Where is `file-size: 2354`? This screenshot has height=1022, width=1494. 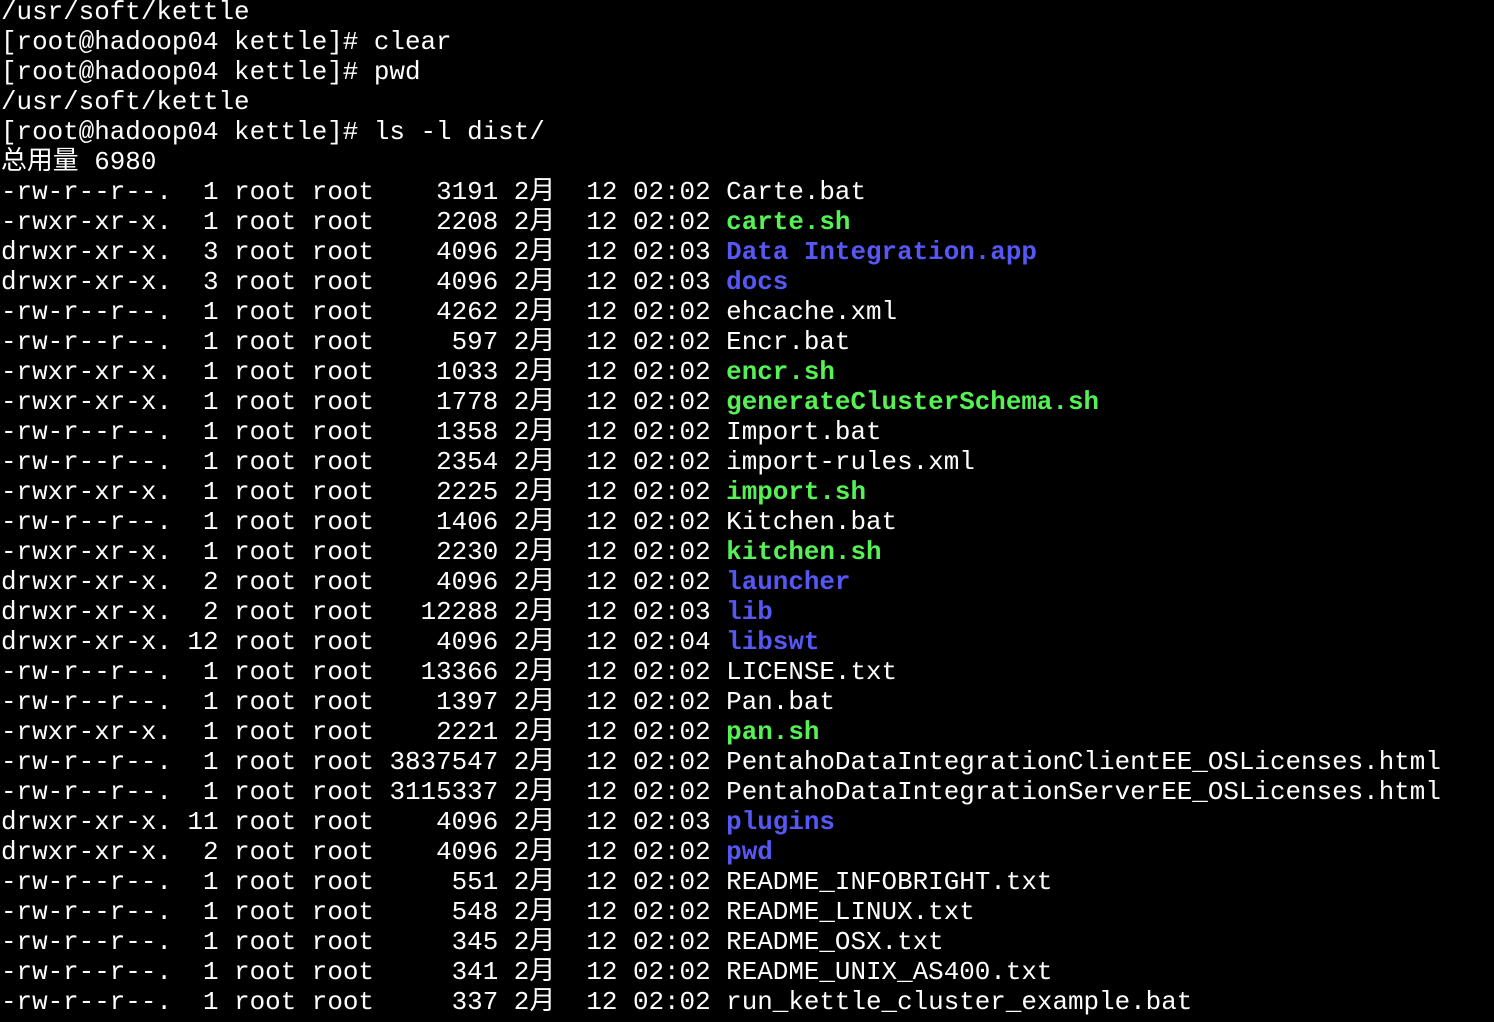
file-size: 2354 is located at coordinates (467, 462).